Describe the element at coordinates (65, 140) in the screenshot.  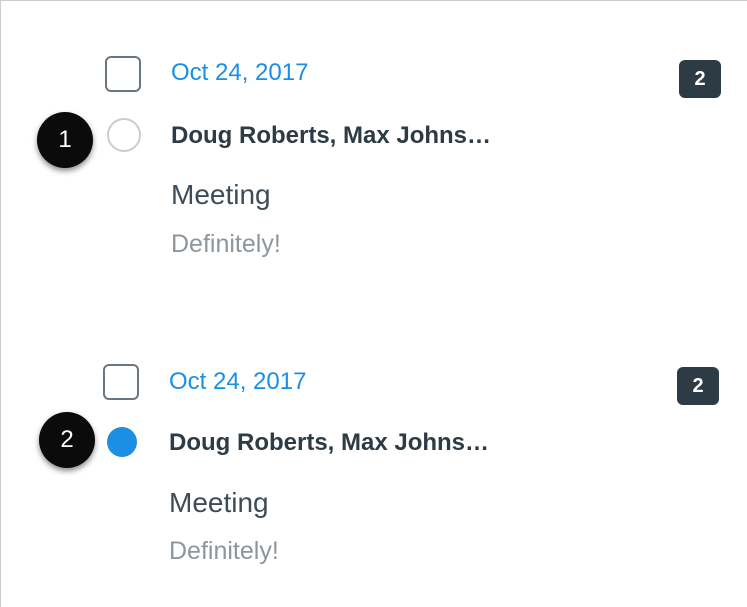
I see `callout-number: 1` at that location.